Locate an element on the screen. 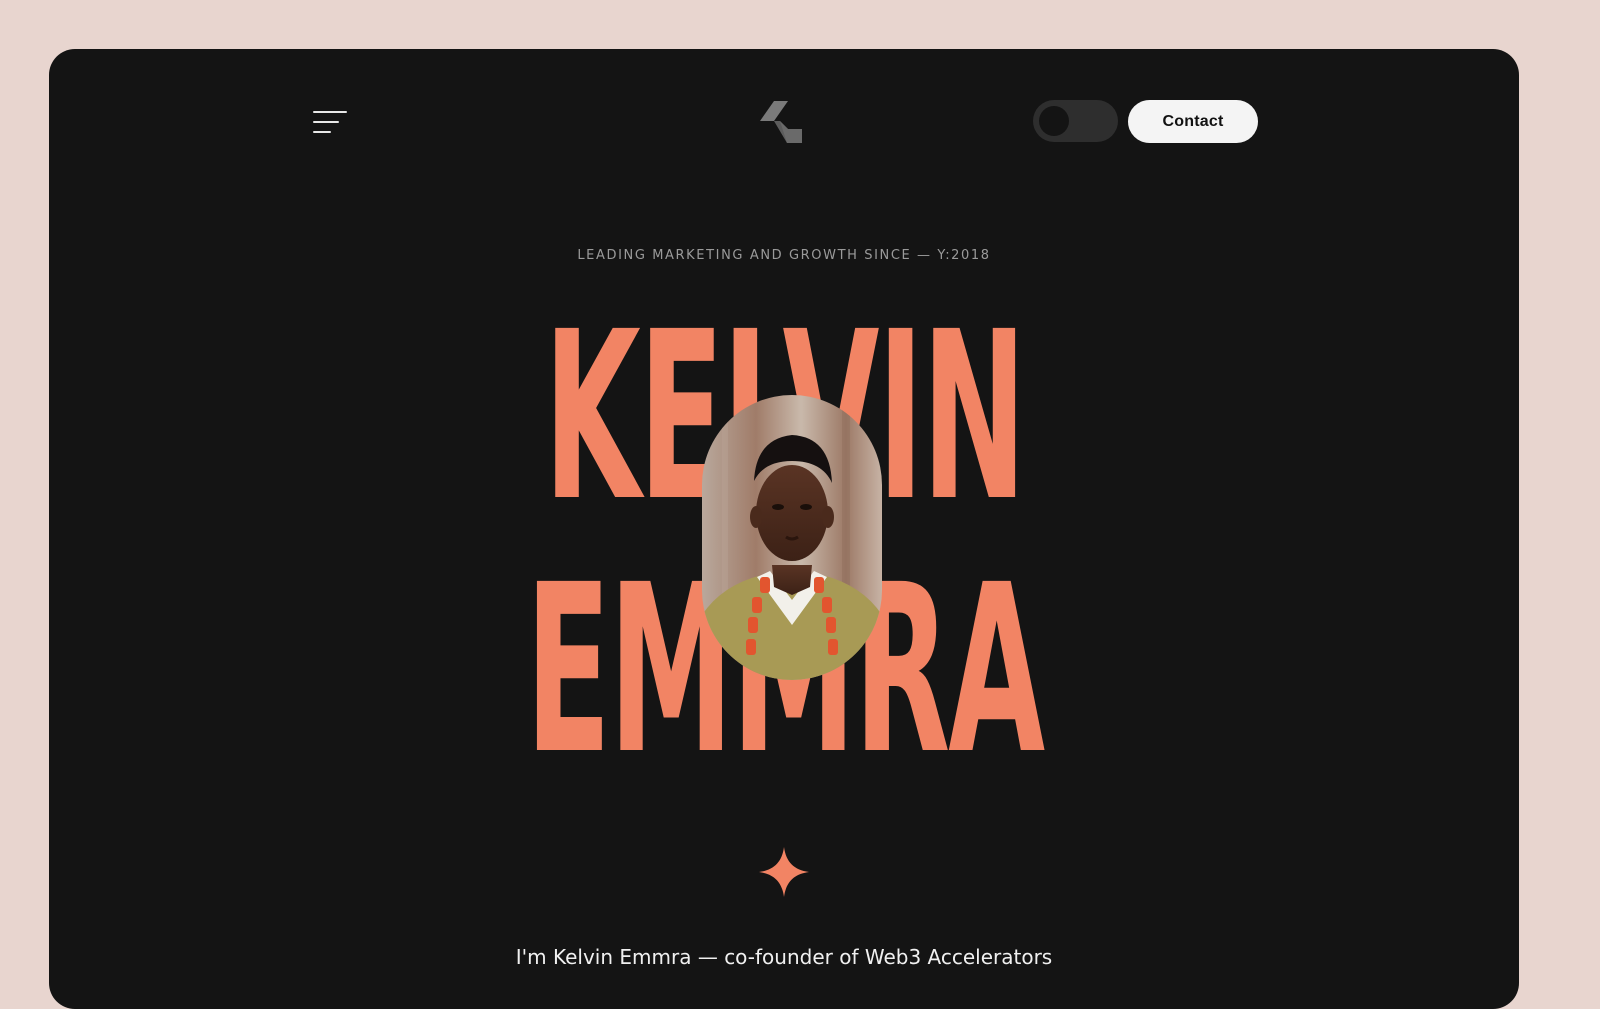 The width and height of the screenshot is (1600, 1009). portrait-image is located at coordinates (792, 537).